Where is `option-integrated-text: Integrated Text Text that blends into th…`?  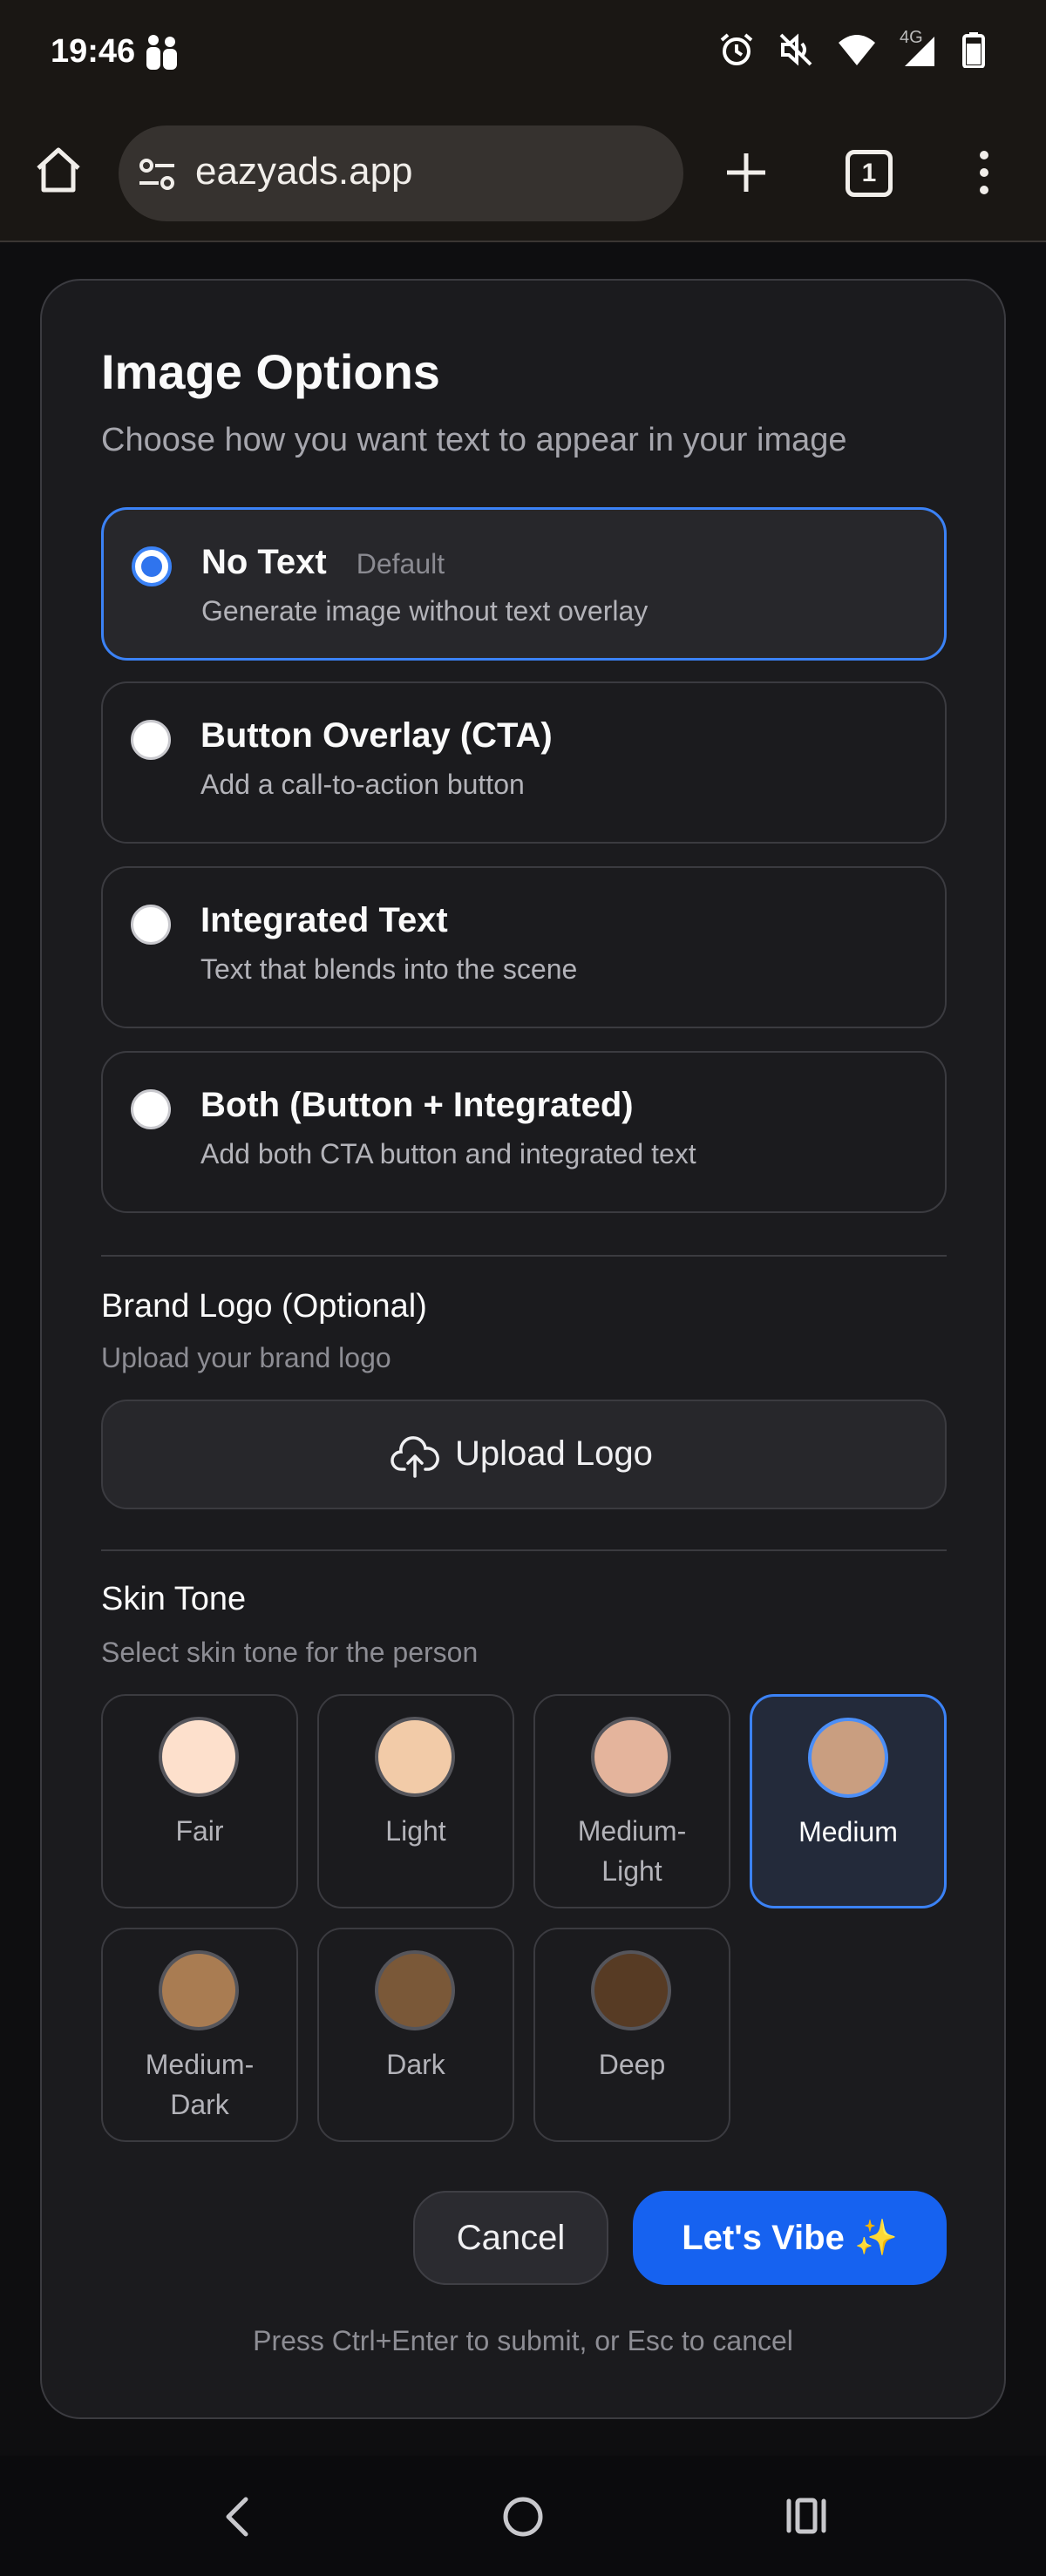
option-integrated-text: Integrated Text Text that blends into th… is located at coordinates (524, 947).